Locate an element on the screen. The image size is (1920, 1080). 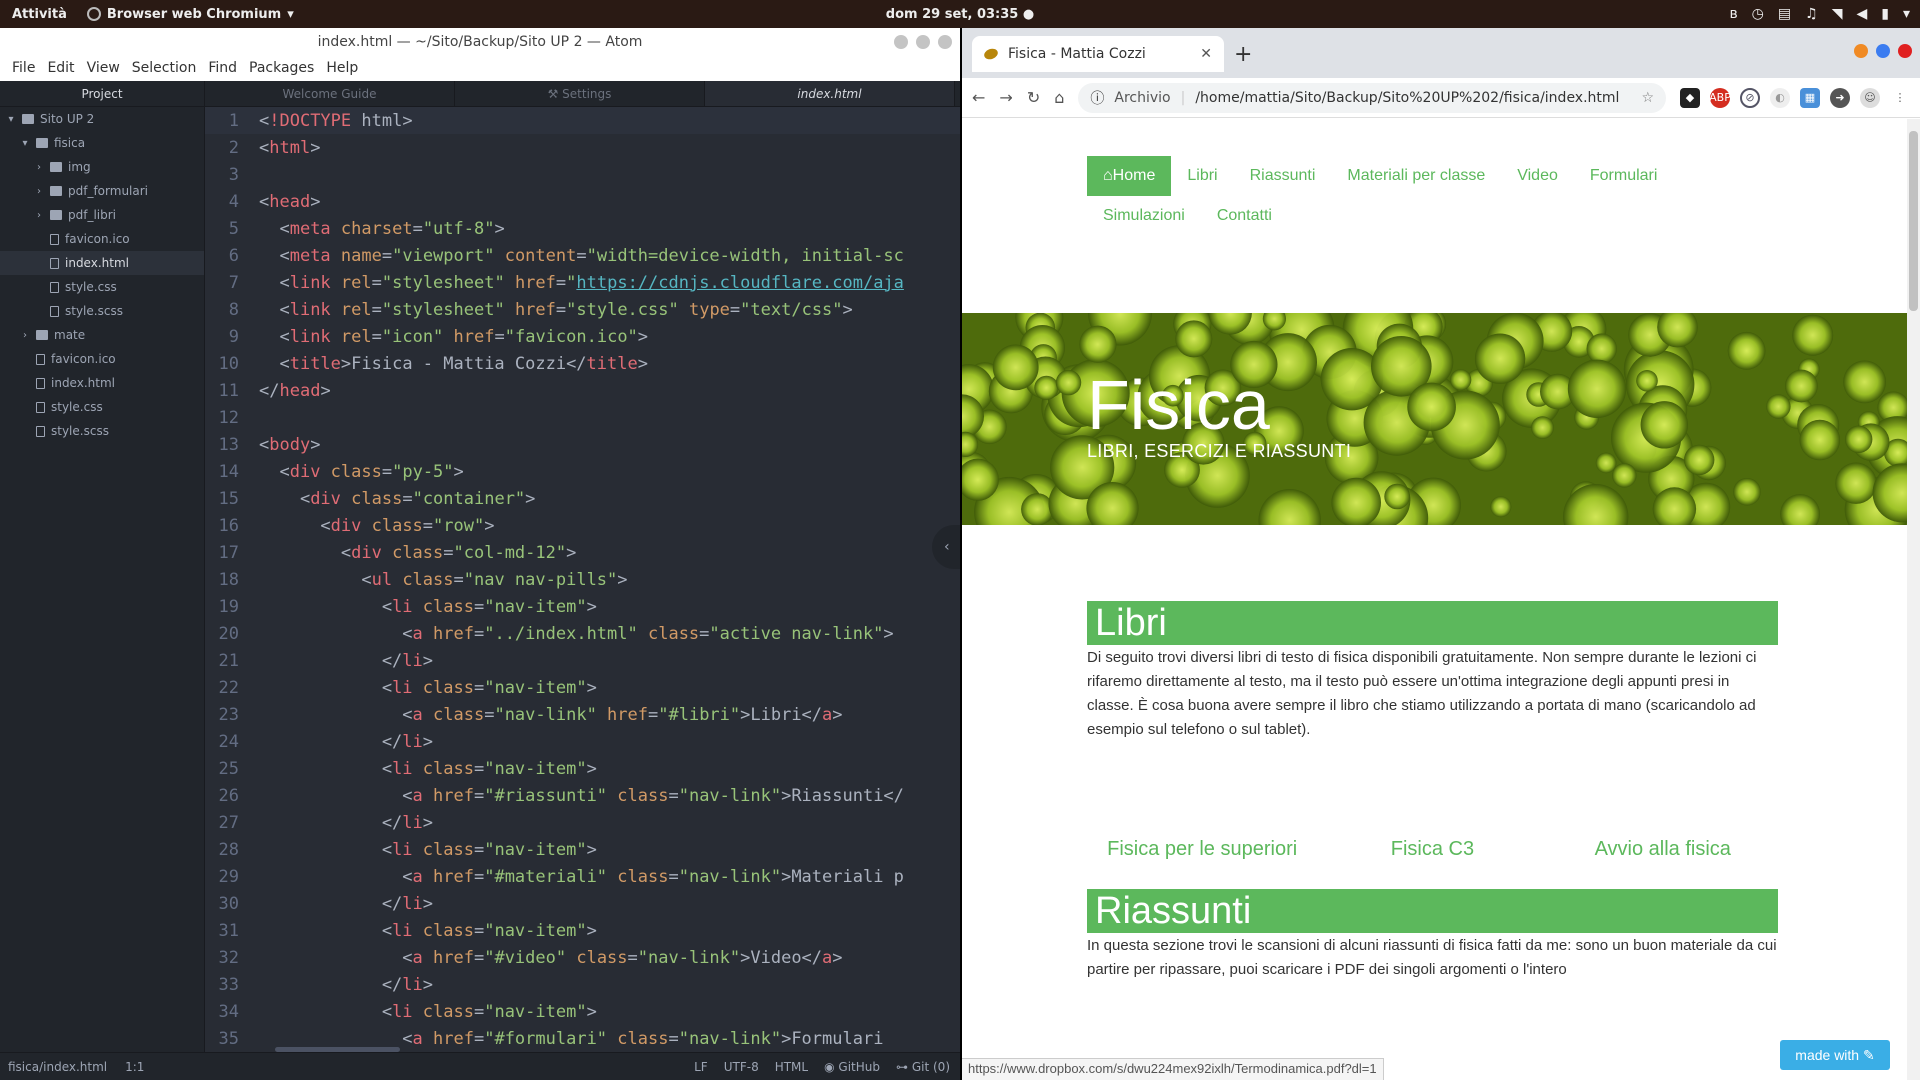
git-button: ⊶ Git (0) is located at coordinates (923, 1067).